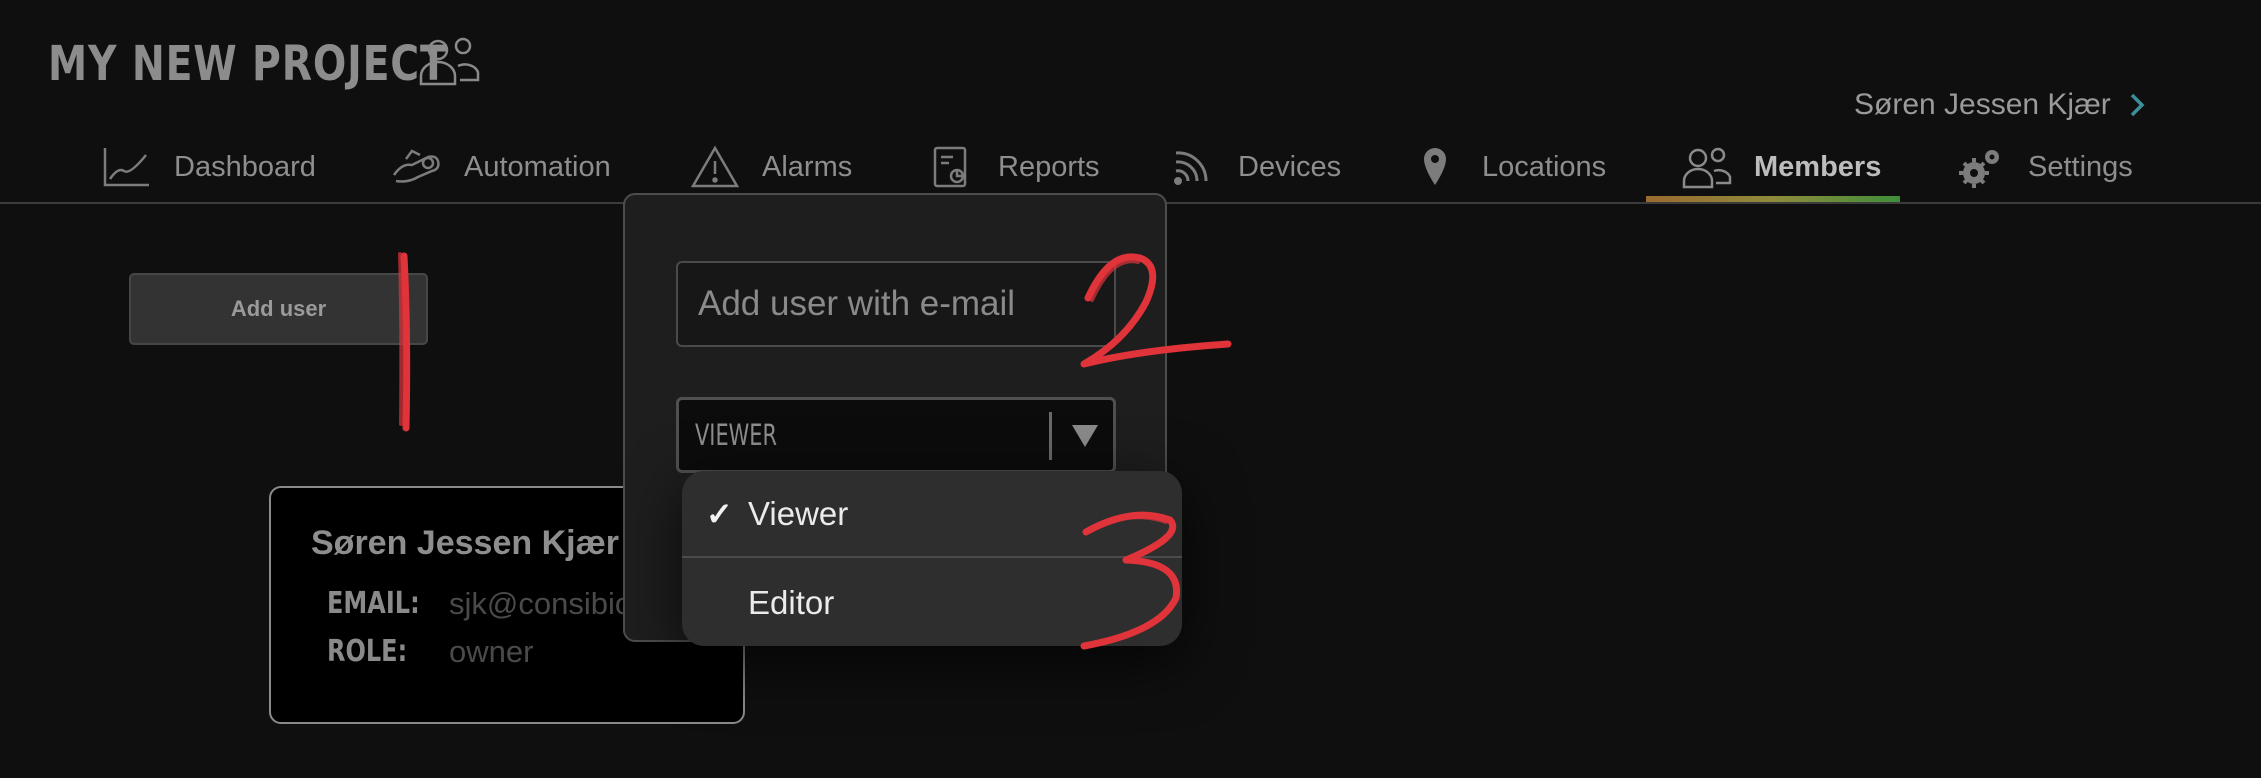 Image resolution: width=2261 pixels, height=778 pixels. What do you see at coordinates (932, 602) in the screenshot?
I see `dropdown-option-editor: Editor` at bounding box center [932, 602].